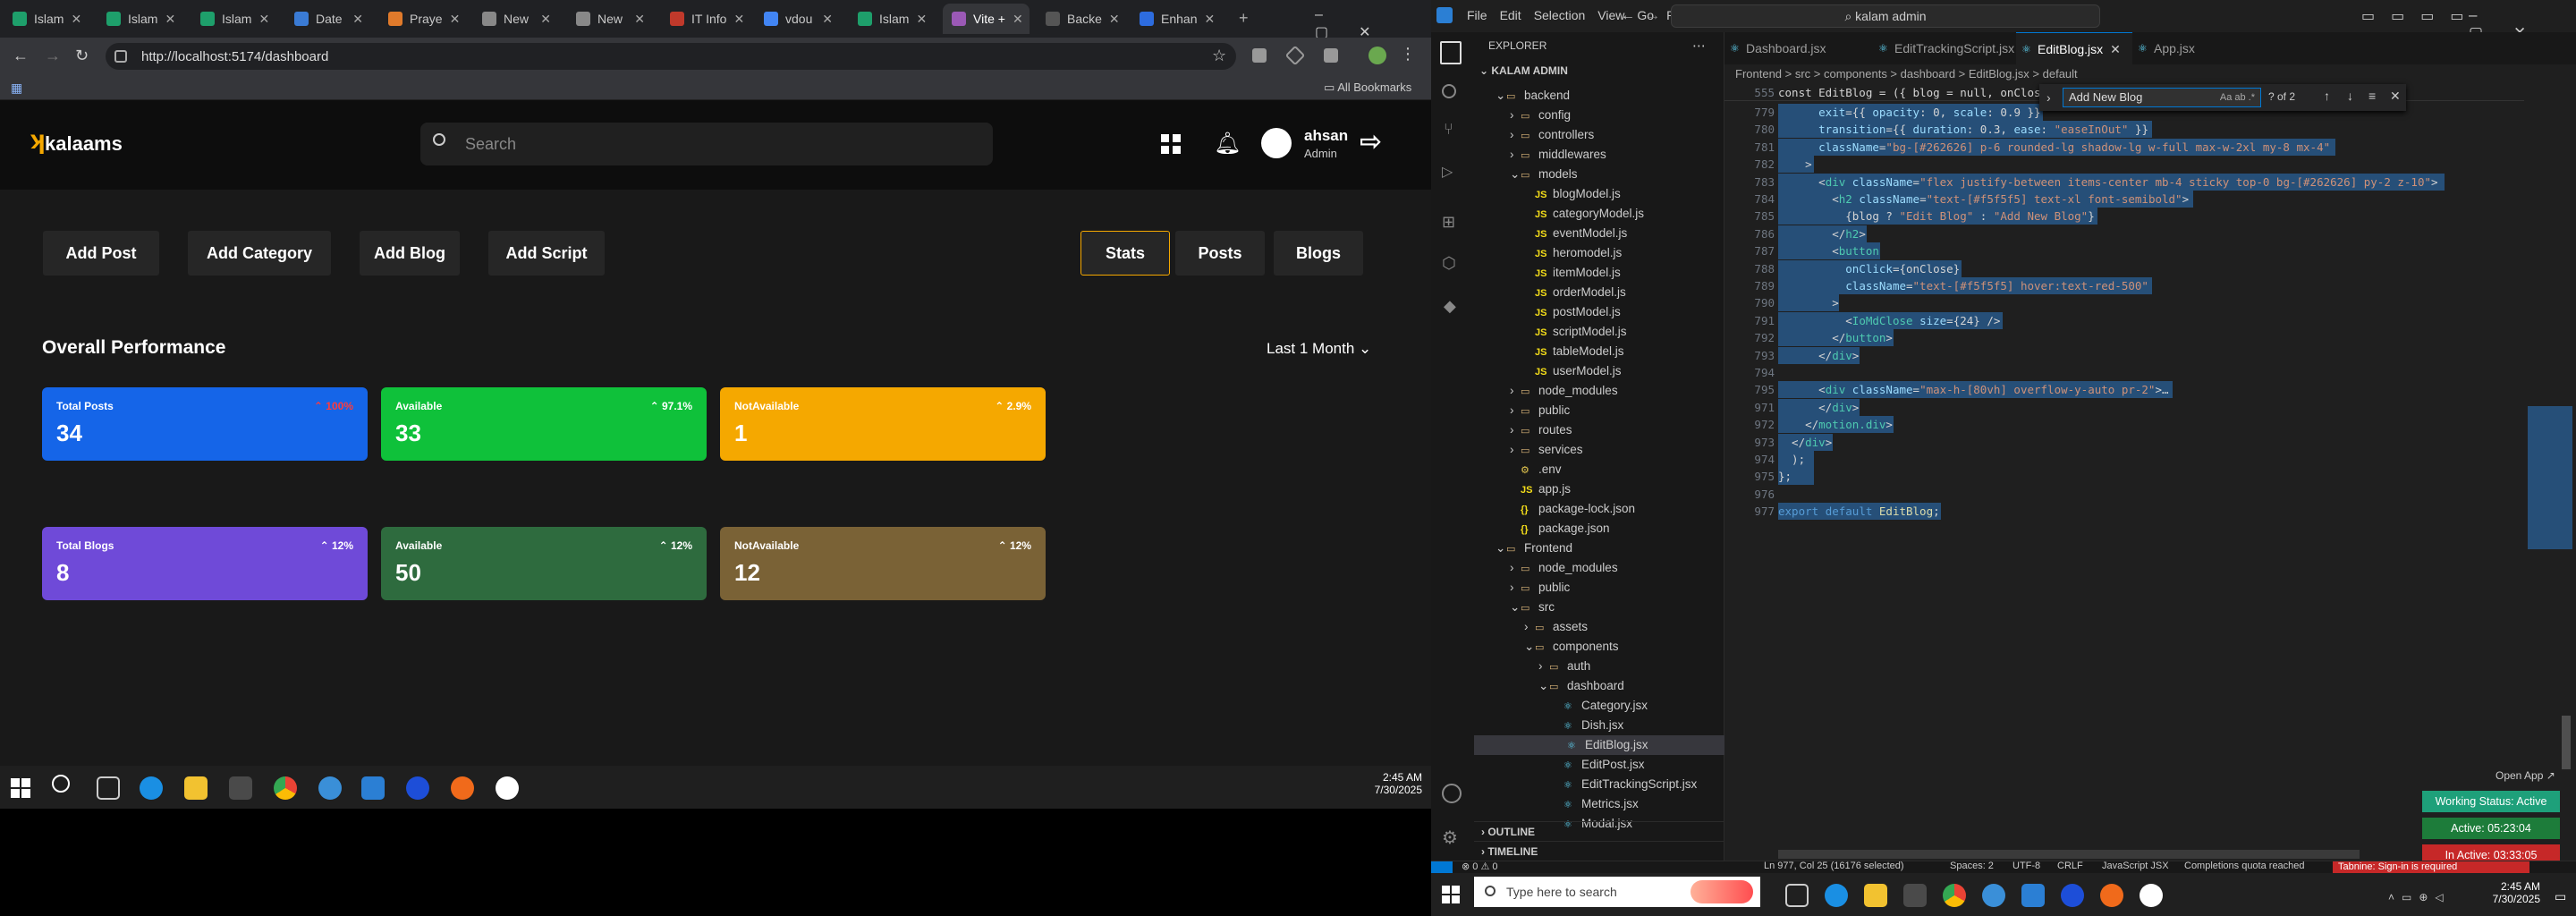  What do you see at coordinates (1171, 144) in the screenshot?
I see `grid-icon` at bounding box center [1171, 144].